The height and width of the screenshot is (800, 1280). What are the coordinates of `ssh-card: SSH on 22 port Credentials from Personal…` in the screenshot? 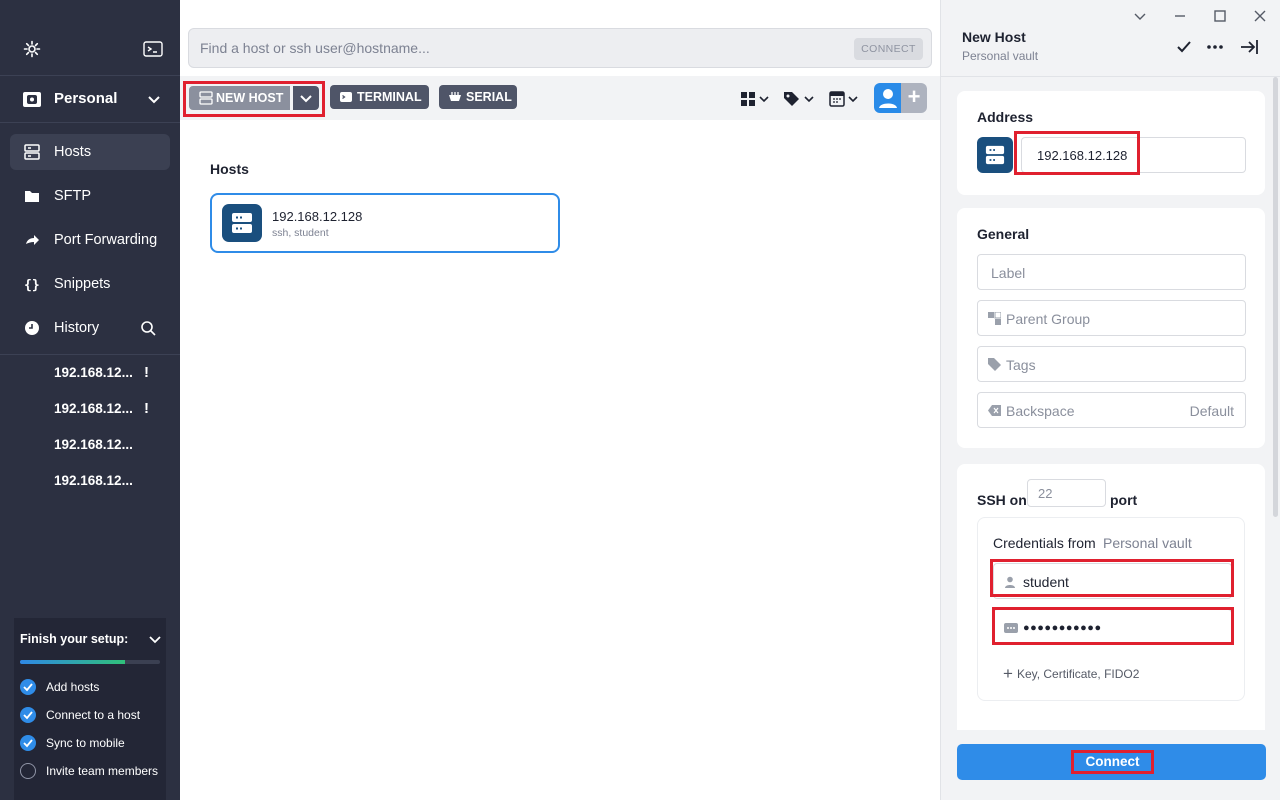 It's located at (1111, 597).